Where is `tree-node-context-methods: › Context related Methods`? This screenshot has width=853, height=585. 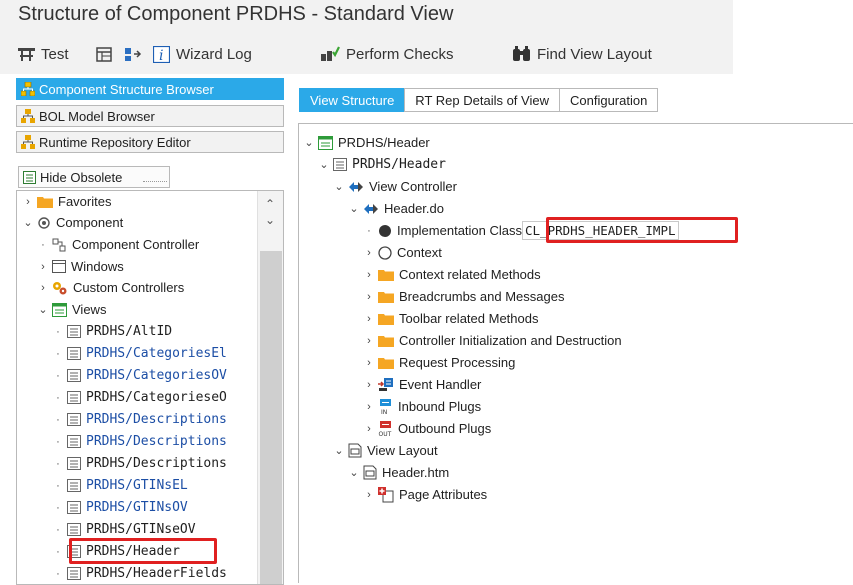
tree-node-context-methods: › Context related Methods is located at coordinates (451, 274).